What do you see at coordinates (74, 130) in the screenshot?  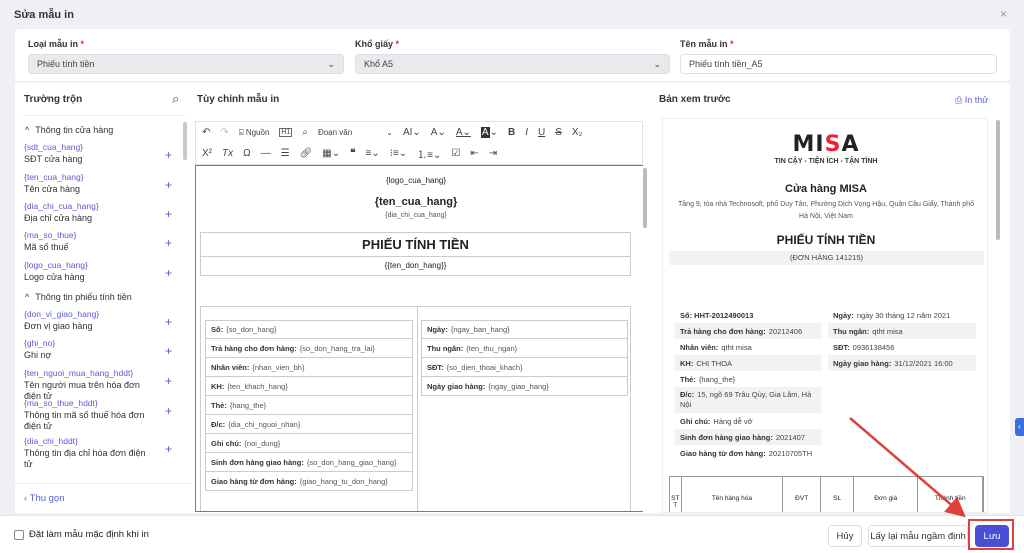 I see `group-label: Thông tin cửa hàng` at bounding box center [74, 130].